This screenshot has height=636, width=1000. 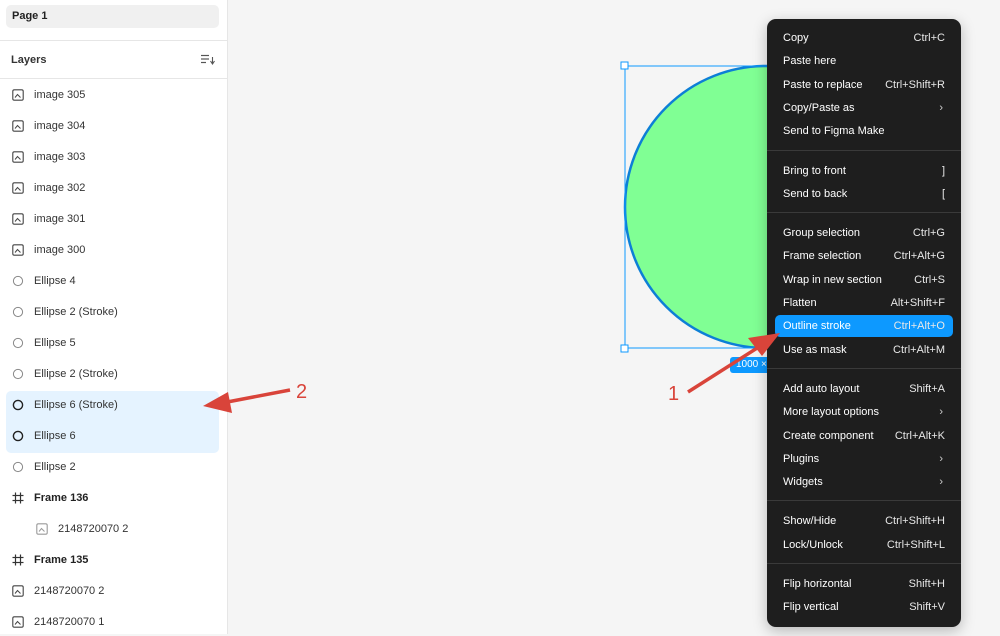 I want to click on annotation-number-2: 2, so click(x=302, y=392).